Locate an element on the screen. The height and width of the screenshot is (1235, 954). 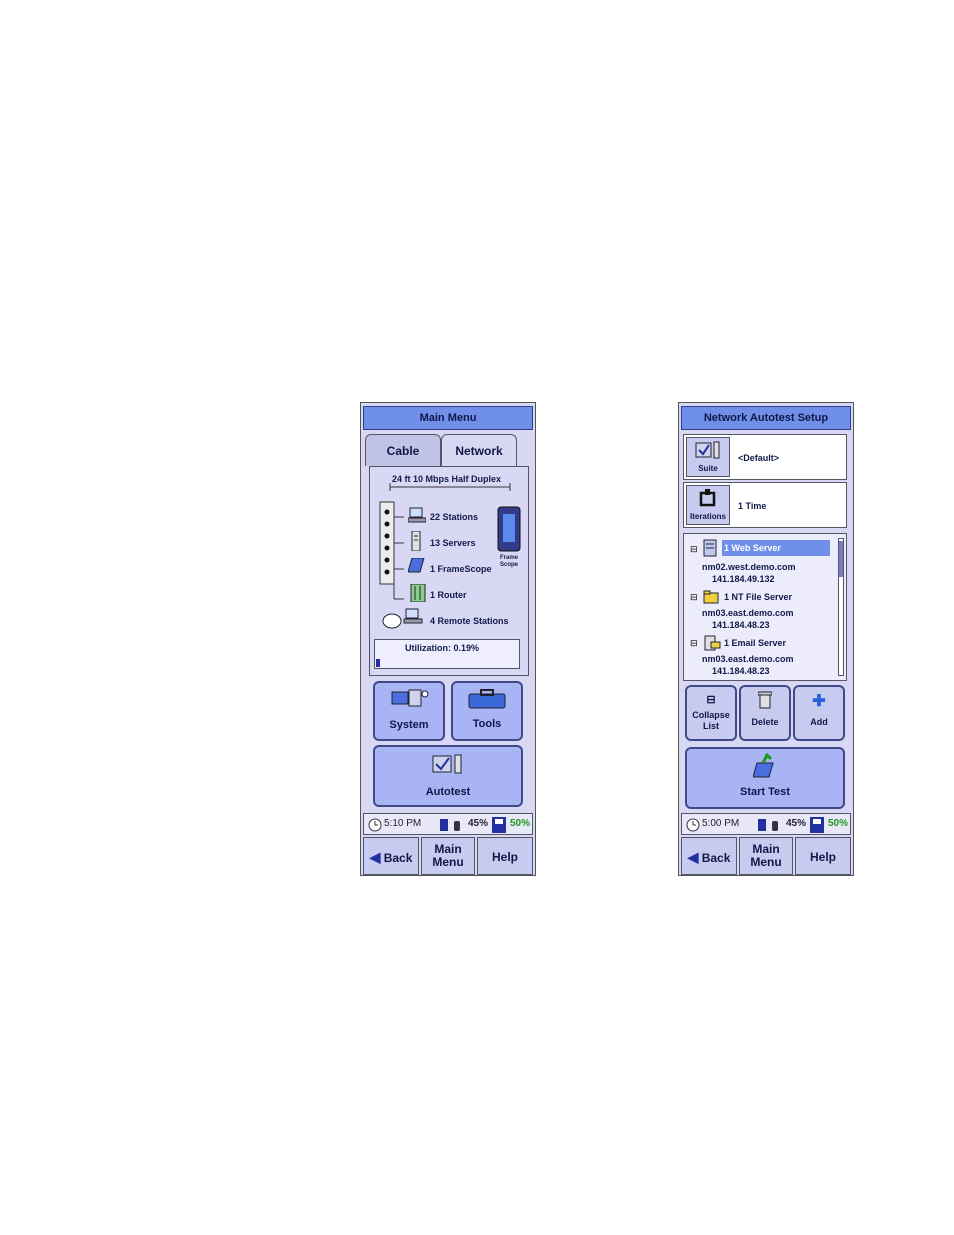
status-bar: 5:00 PM 45% 50% is located at coordinates (766, 824).